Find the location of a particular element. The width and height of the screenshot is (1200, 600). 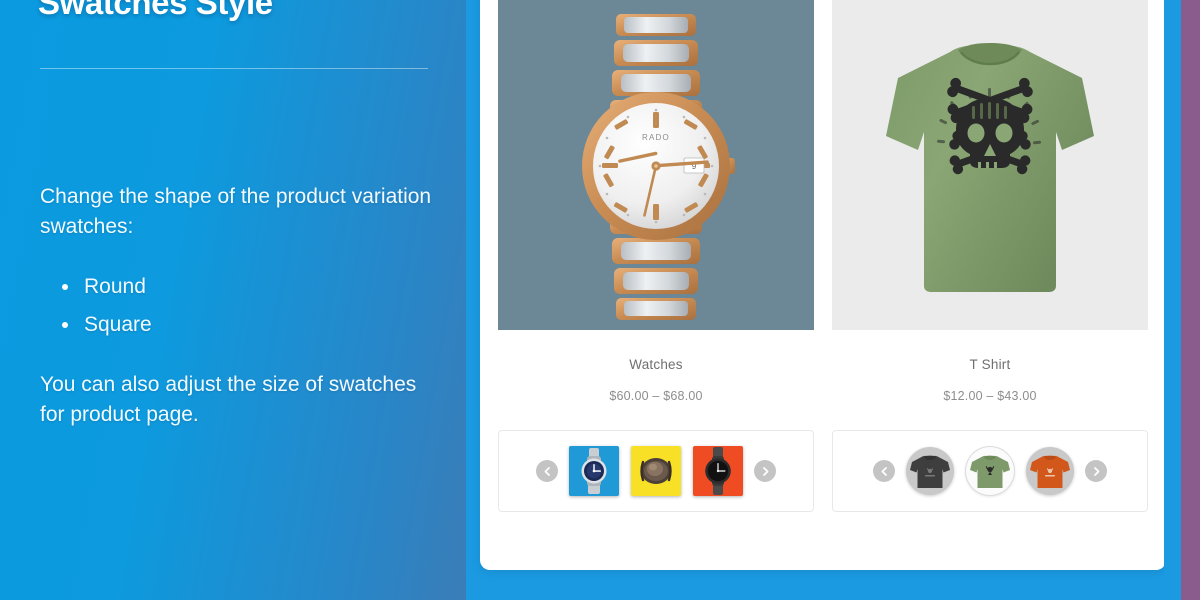

green-shirt-swatch is located at coordinates (990, 471).